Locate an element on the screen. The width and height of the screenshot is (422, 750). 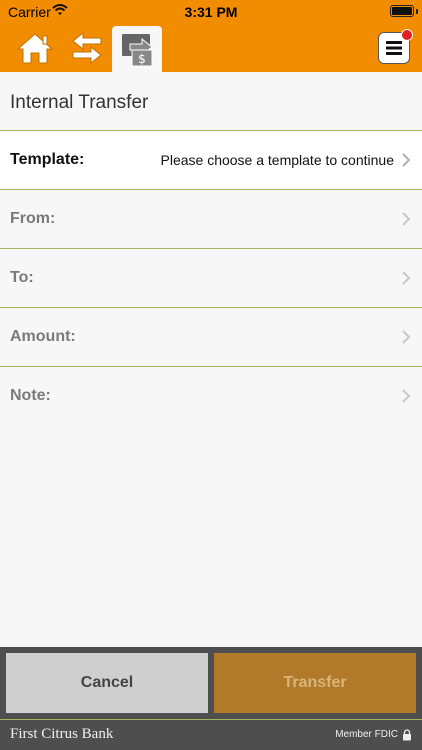
home-button is located at coordinates (35, 48).